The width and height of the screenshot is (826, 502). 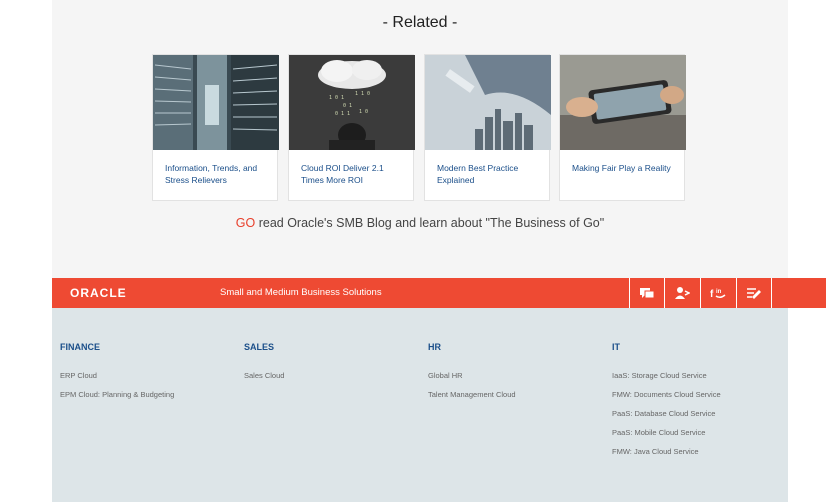 I want to click on footer-column-hr: HR Global HR Talent Management Cloud, so click(x=472, y=375).